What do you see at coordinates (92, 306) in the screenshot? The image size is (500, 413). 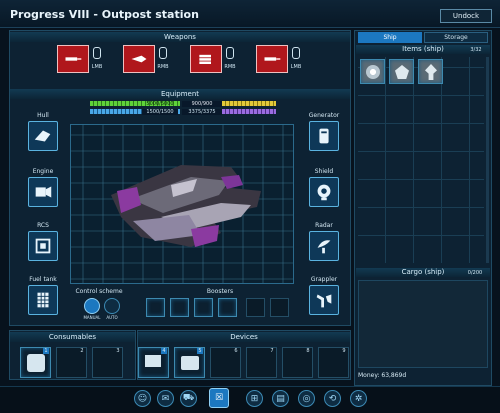 I see `control-manual-button` at bounding box center [92, 306].